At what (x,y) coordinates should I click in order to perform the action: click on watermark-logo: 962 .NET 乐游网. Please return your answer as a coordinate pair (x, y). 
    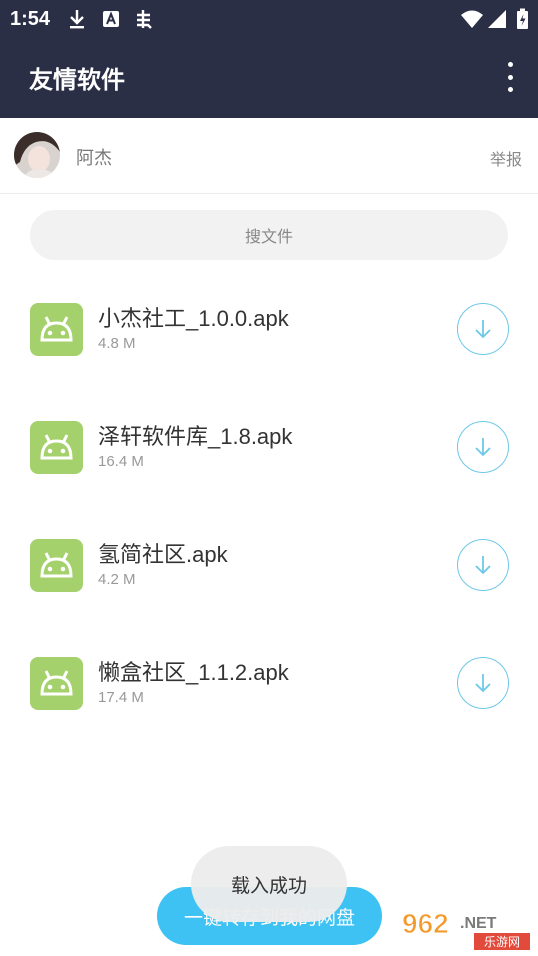
    Looking at the image, I should click on (466, 929).